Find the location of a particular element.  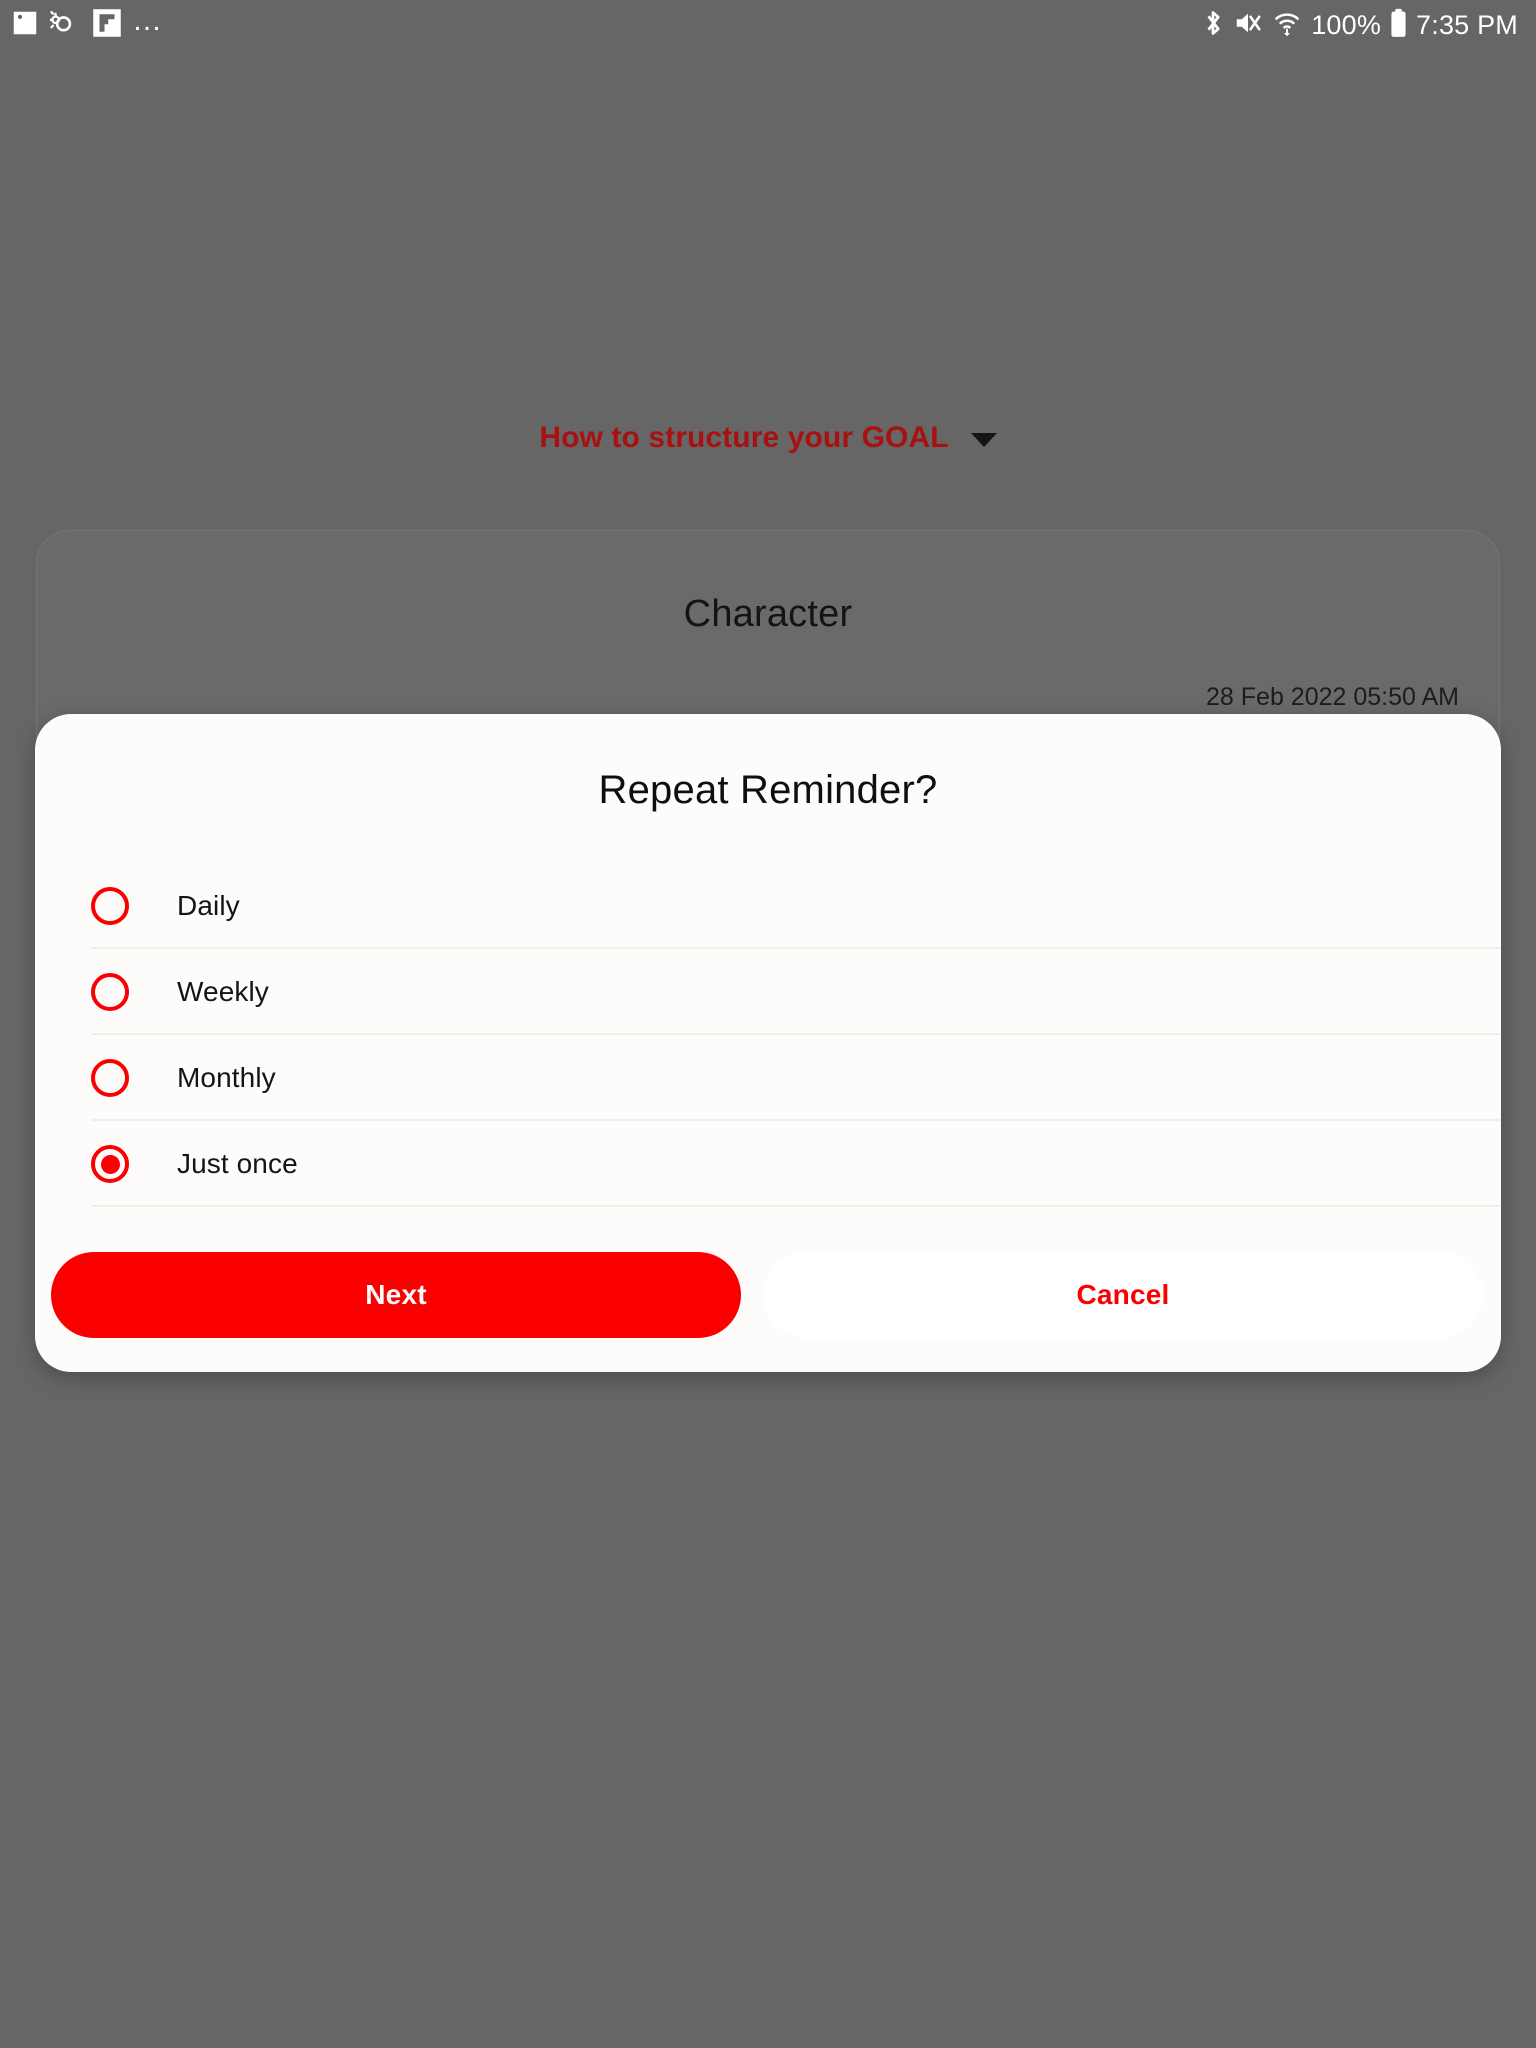

timestamp-label: 28 Feb 2022 05:50 AM is located at coordinates (1332, 697).